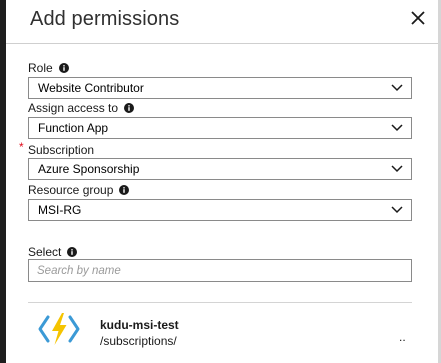 Image resolution: width=441 pixels, height=363 pixels. I want to click on close-icon, so click(418, 18).